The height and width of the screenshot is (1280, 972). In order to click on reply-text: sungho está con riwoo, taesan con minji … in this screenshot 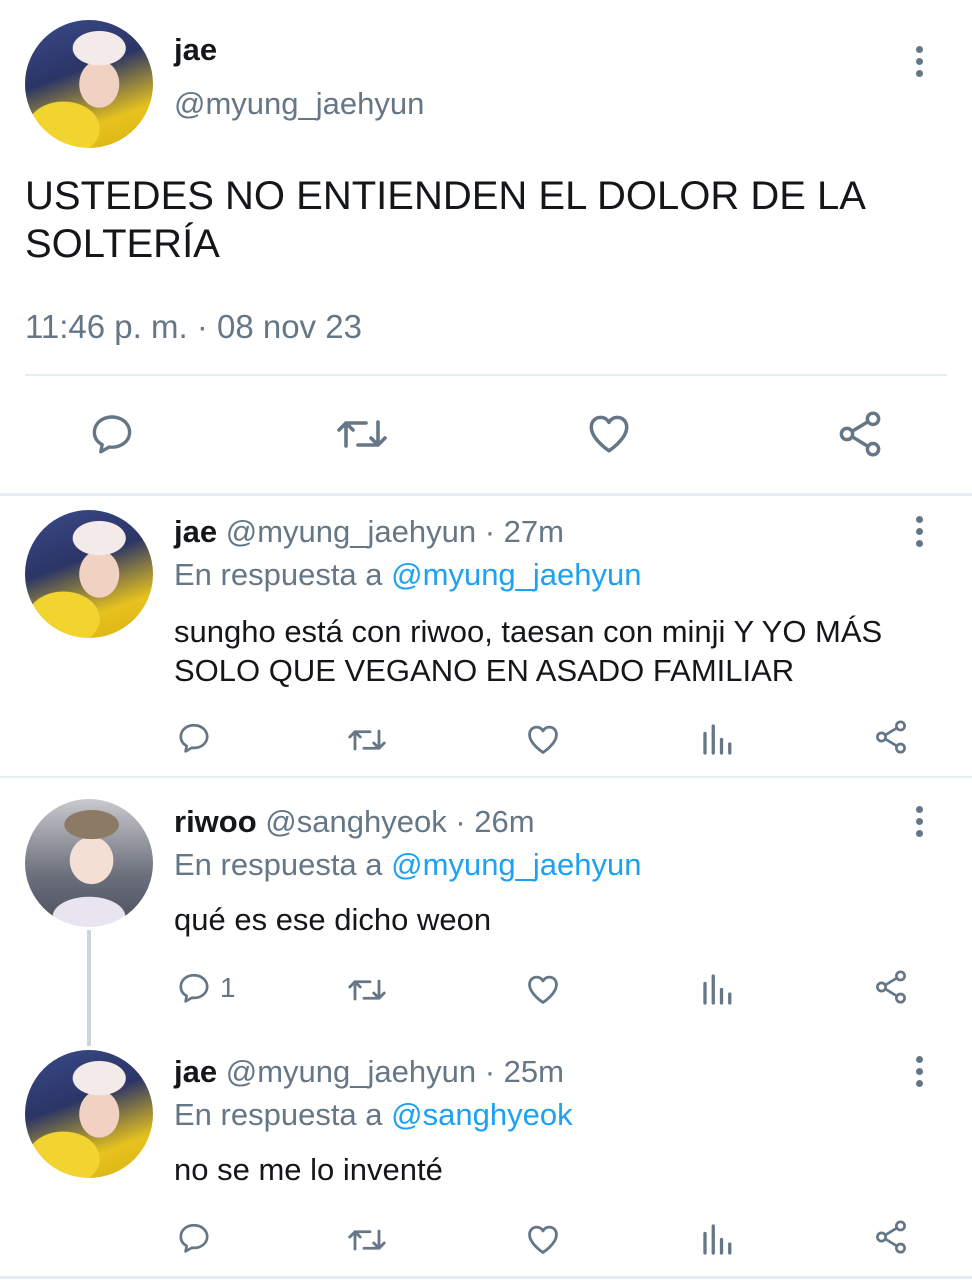, I will do `click(528, 651)`.